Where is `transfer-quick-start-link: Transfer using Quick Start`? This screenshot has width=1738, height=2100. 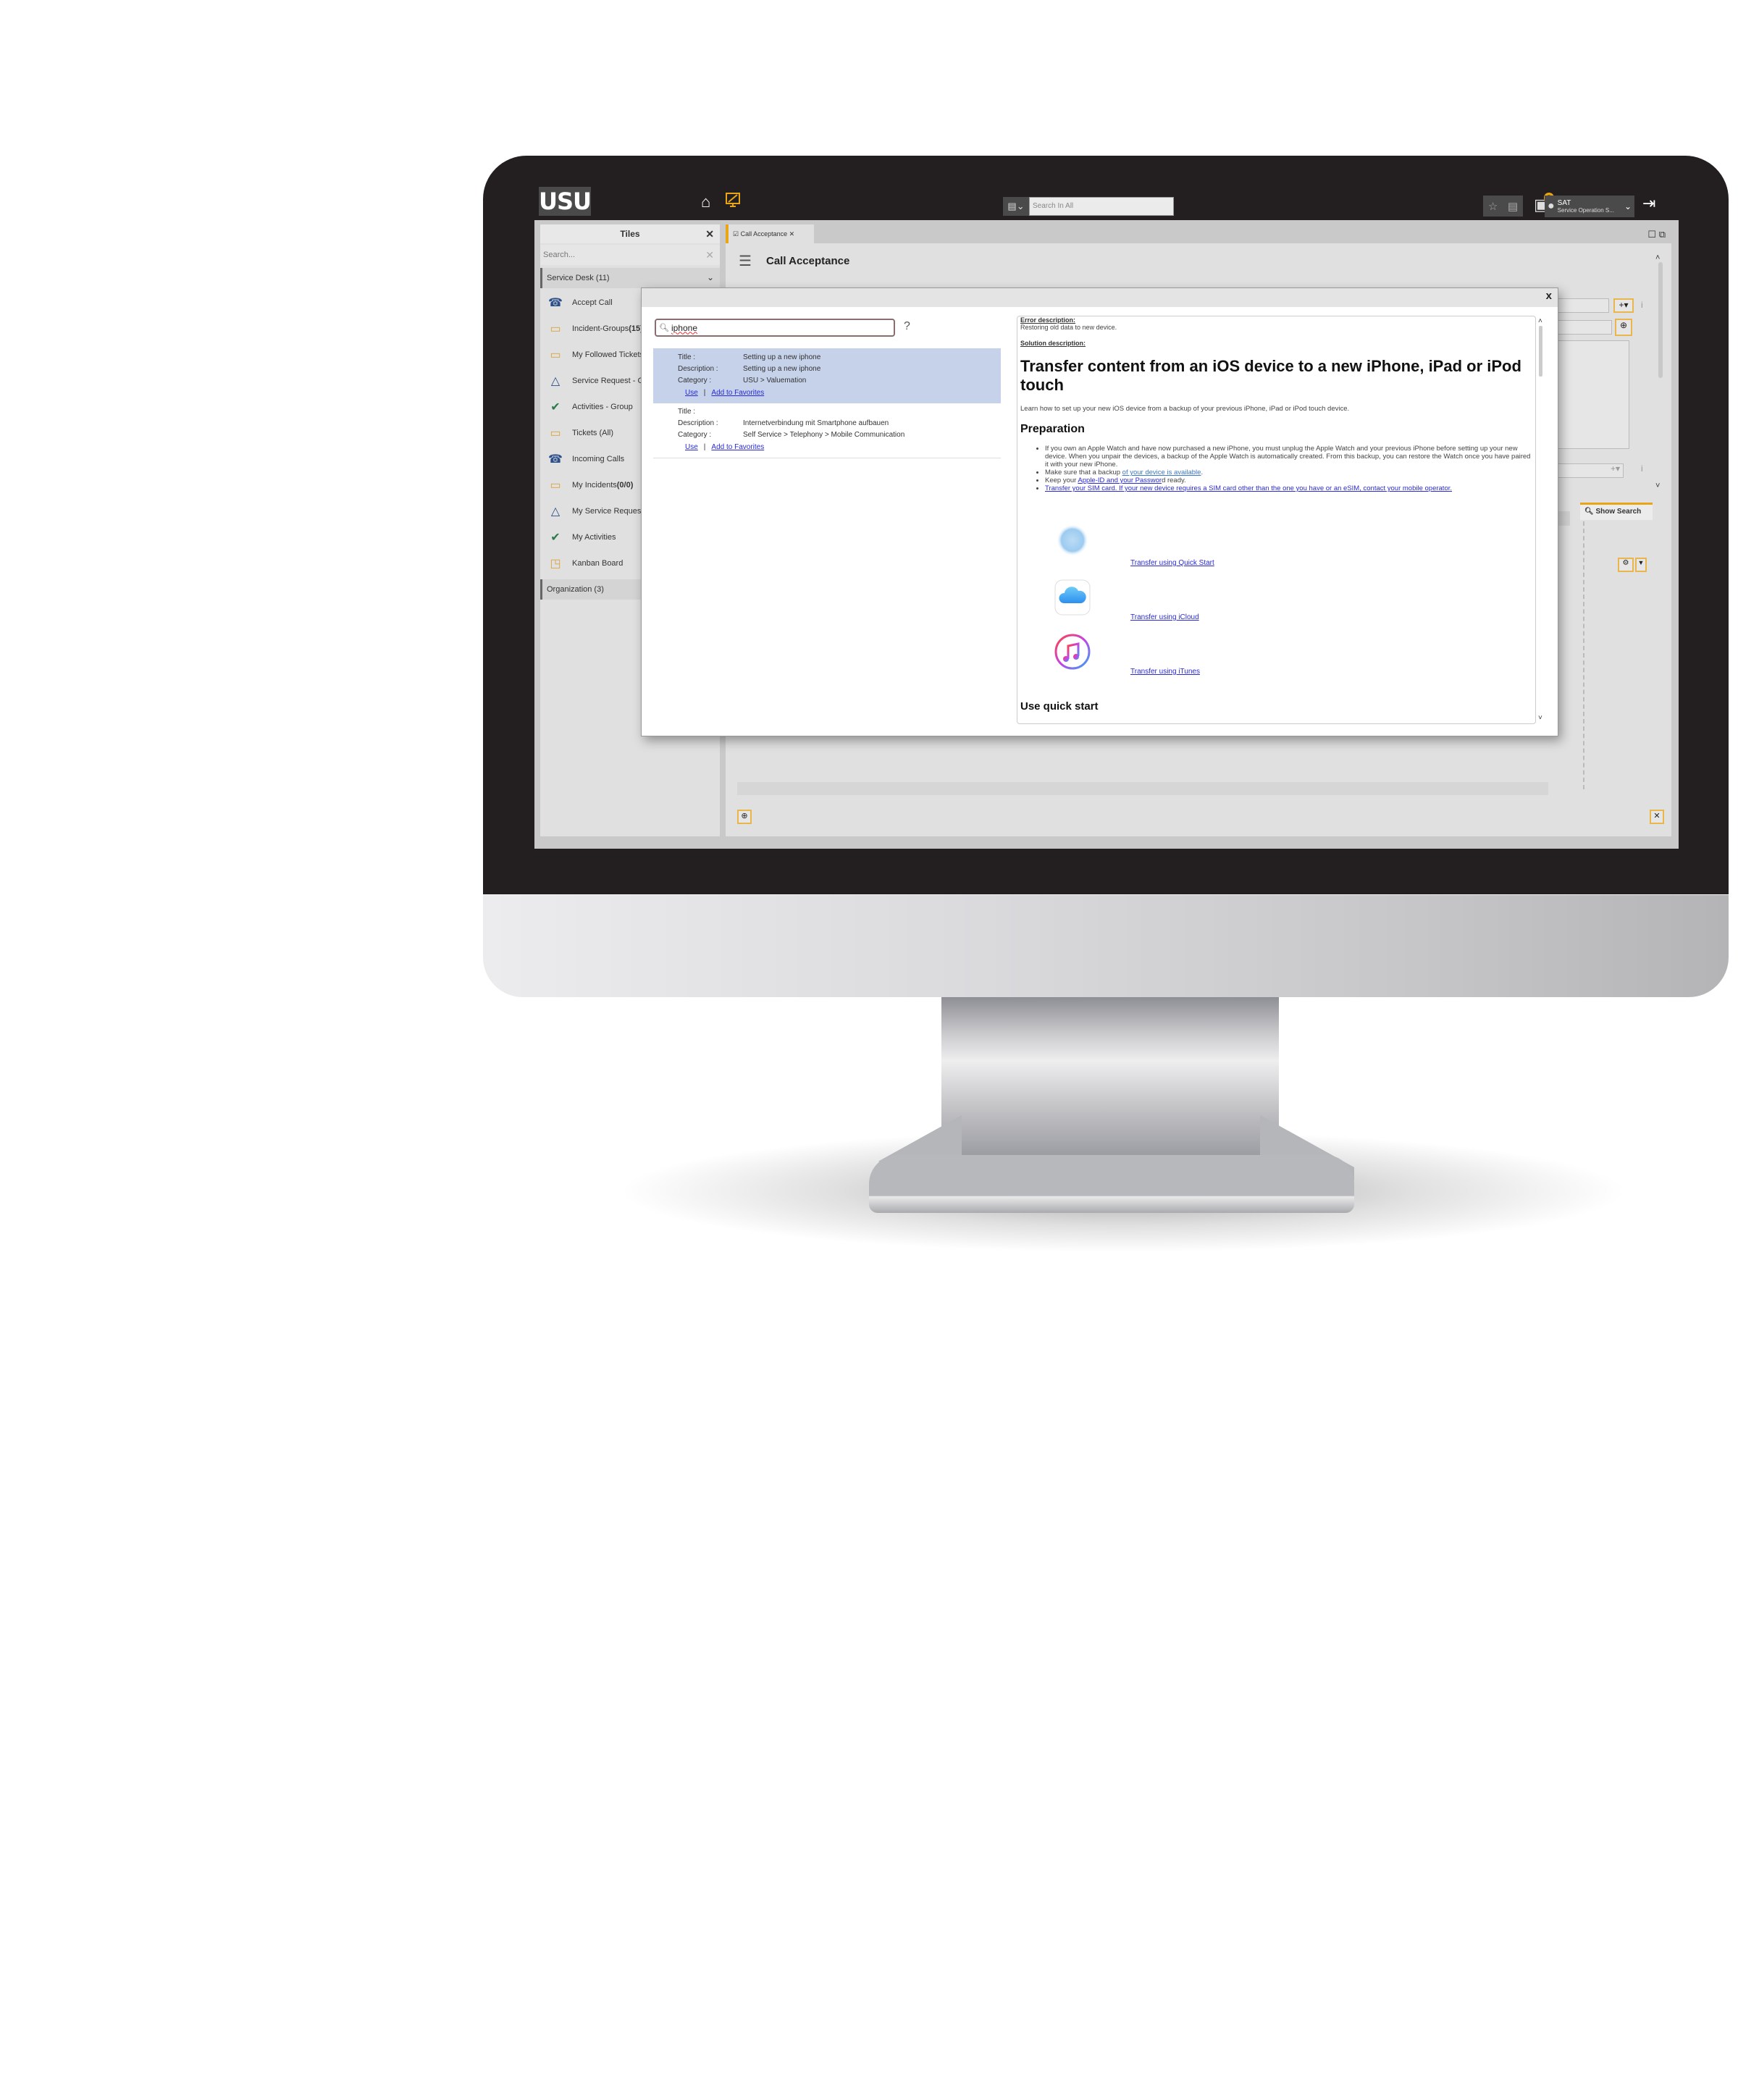
transfer-quick-start-link: Transfer using Quick Start is located at coordinates (1172, 563).